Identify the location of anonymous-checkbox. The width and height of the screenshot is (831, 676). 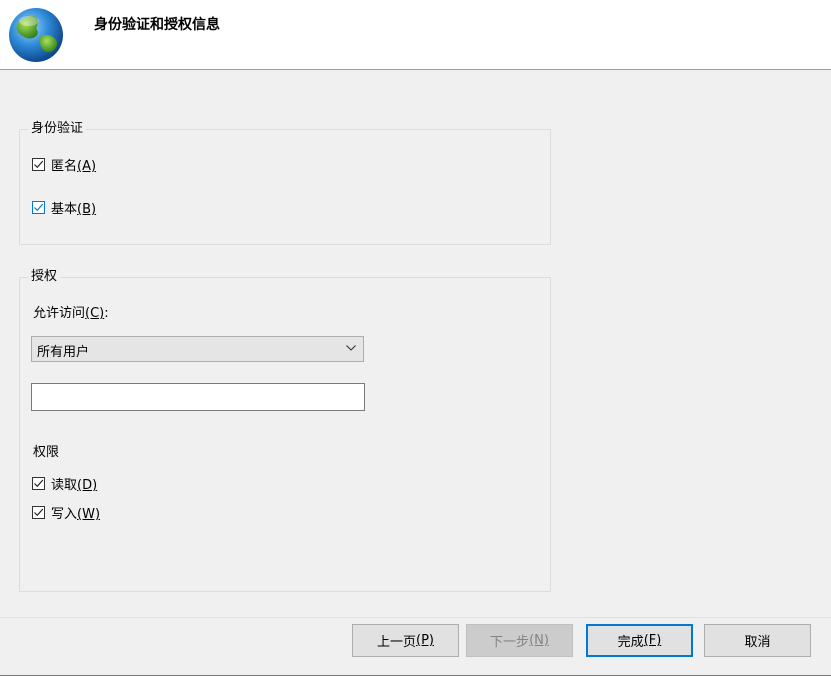
(38, 164).